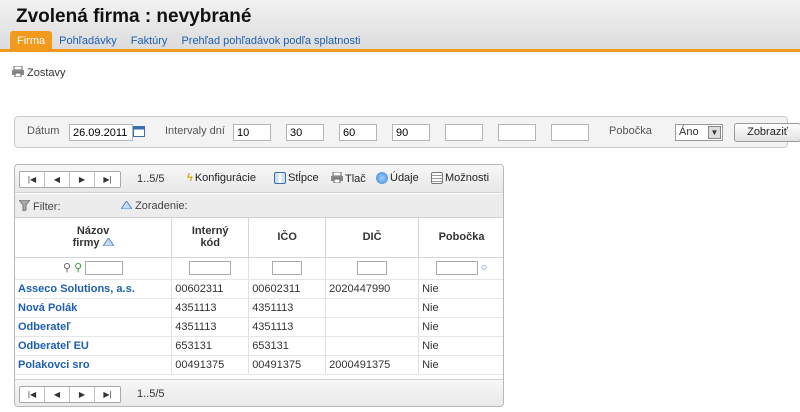 This screenshot has width=800, height=412. What do you see at coordinates (39, 206) in the screenshot?
I see `filter-indicator: Filter:` at bounding box center [39, 206].